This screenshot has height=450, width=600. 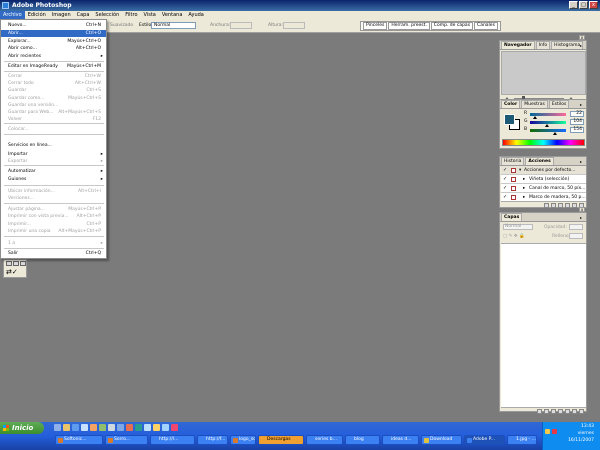 What do you see at coordinates (241, 25) in the screenshot?
I see `width-field` at bounding box center [241, 25].